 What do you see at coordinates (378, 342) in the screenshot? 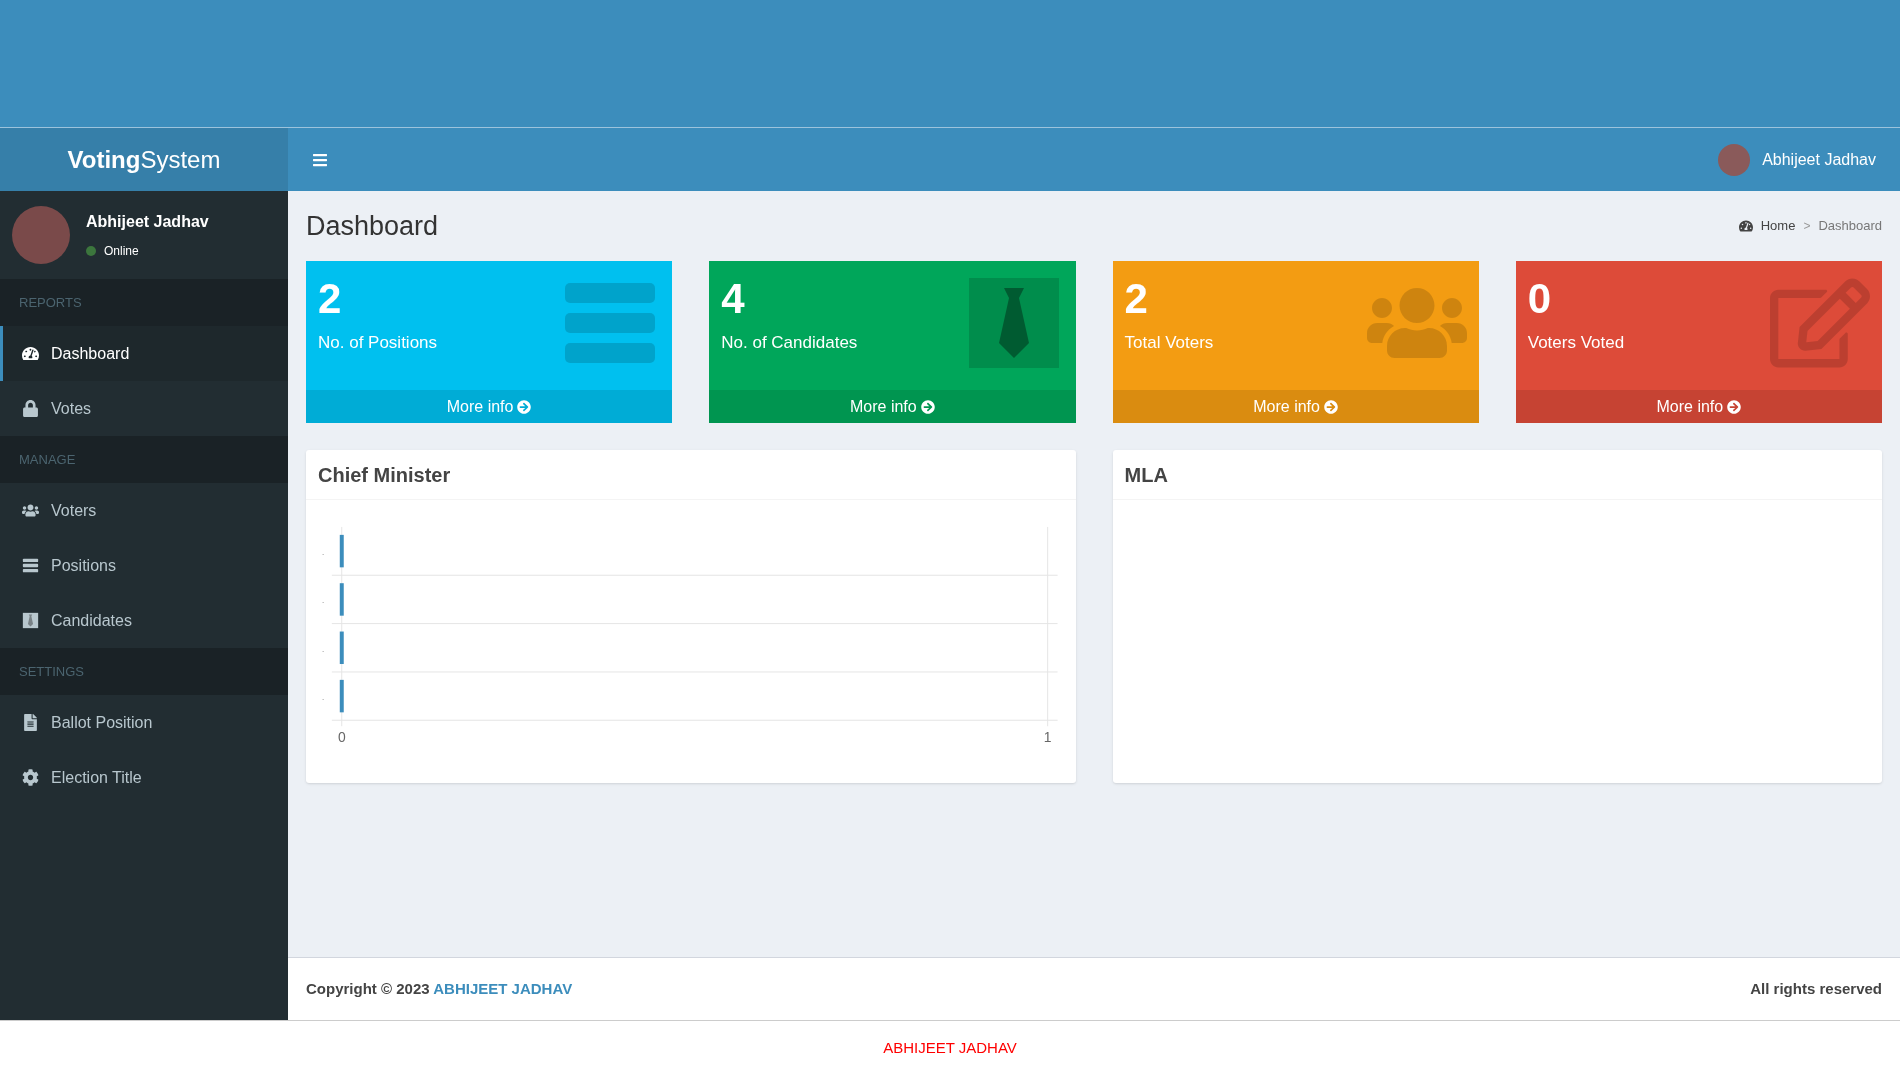
I see `stat-label: No. of Positions` at bounding box center [378, 342].